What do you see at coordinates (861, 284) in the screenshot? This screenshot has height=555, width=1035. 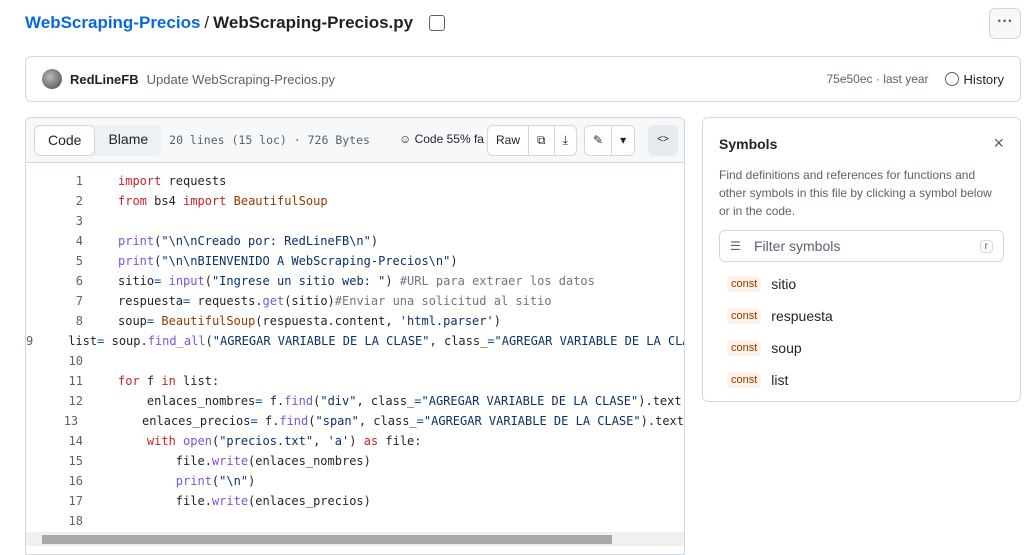 I see `symbol-item: const sitio` at bounding box center [861, 284].